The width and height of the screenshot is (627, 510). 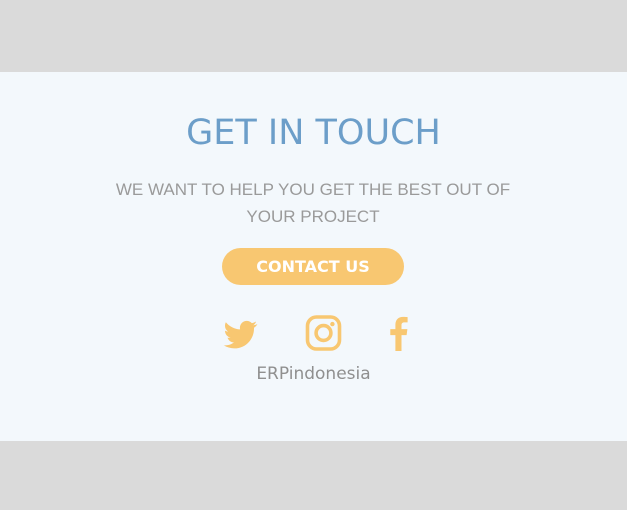 I want to click on section-title: GET IN TOUCH, so click(x=313, y=133).